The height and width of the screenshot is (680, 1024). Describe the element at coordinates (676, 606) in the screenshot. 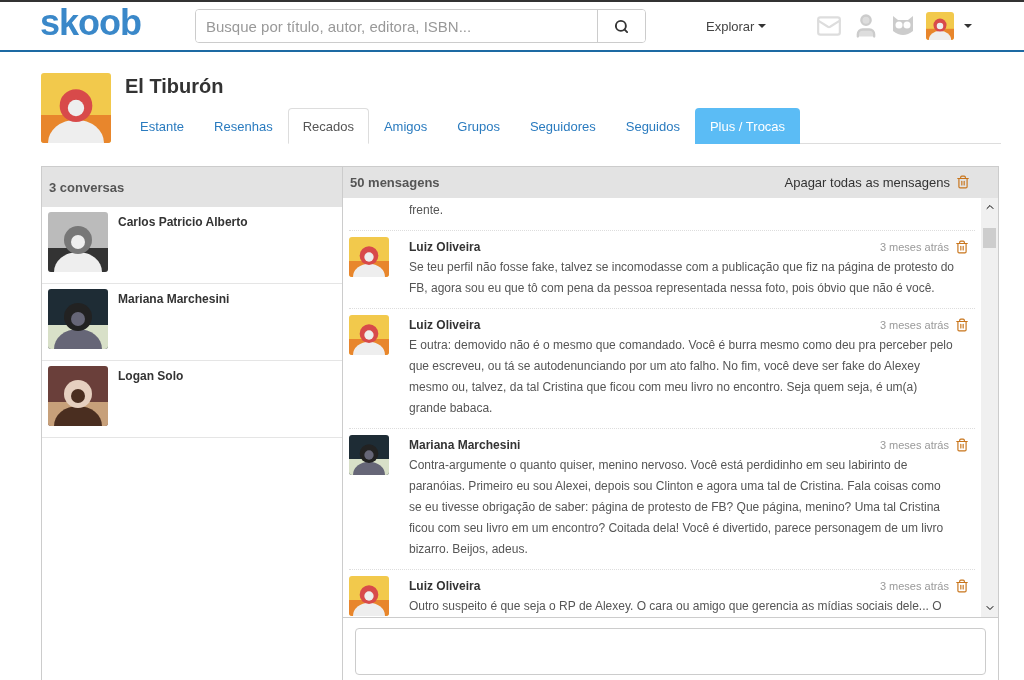

I see `message-text: Outro suspeito é que seja o RP de Alexey. O cara ou amigo que gerencia as mídias sociais dele... O` at that location.